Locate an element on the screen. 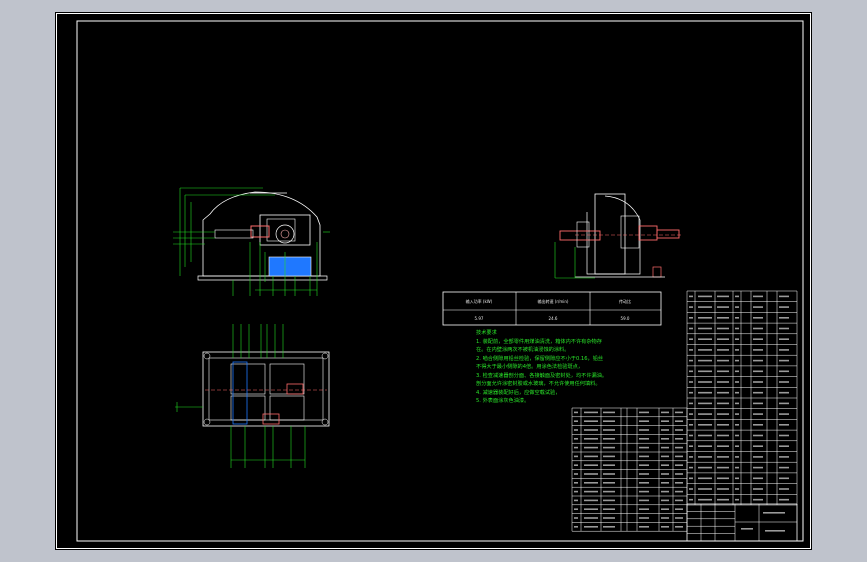  tech-req-line-4: 不得大于最小侧隙的4倍。用涂色法检验斑点， is located at coordinates (529, 366).